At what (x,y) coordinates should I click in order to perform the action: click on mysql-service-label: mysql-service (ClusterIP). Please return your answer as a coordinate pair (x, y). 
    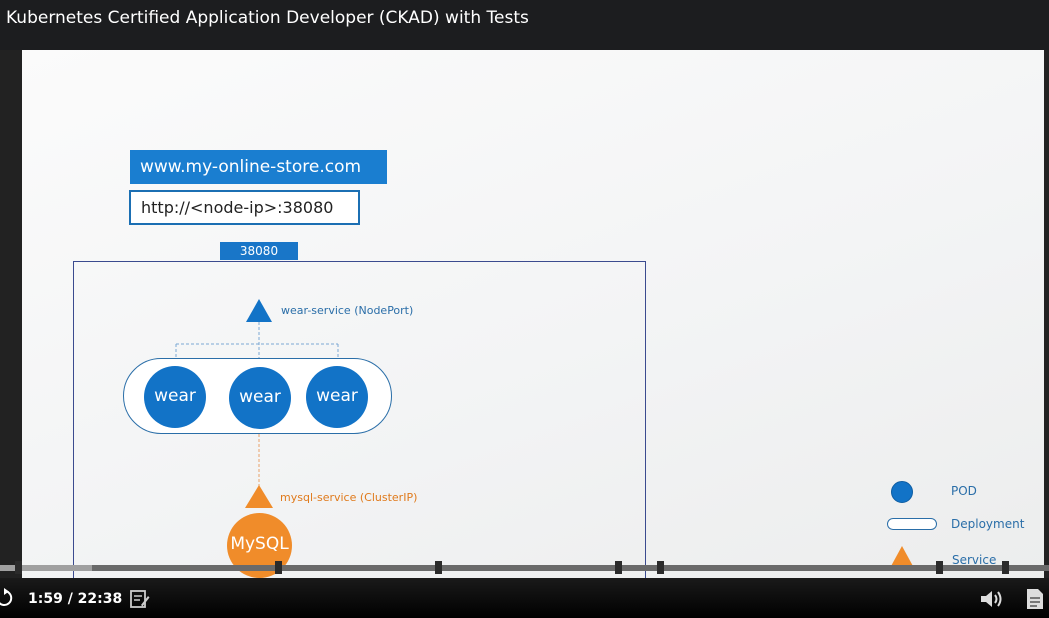
    Looking at the image, I should click on (349, 497).